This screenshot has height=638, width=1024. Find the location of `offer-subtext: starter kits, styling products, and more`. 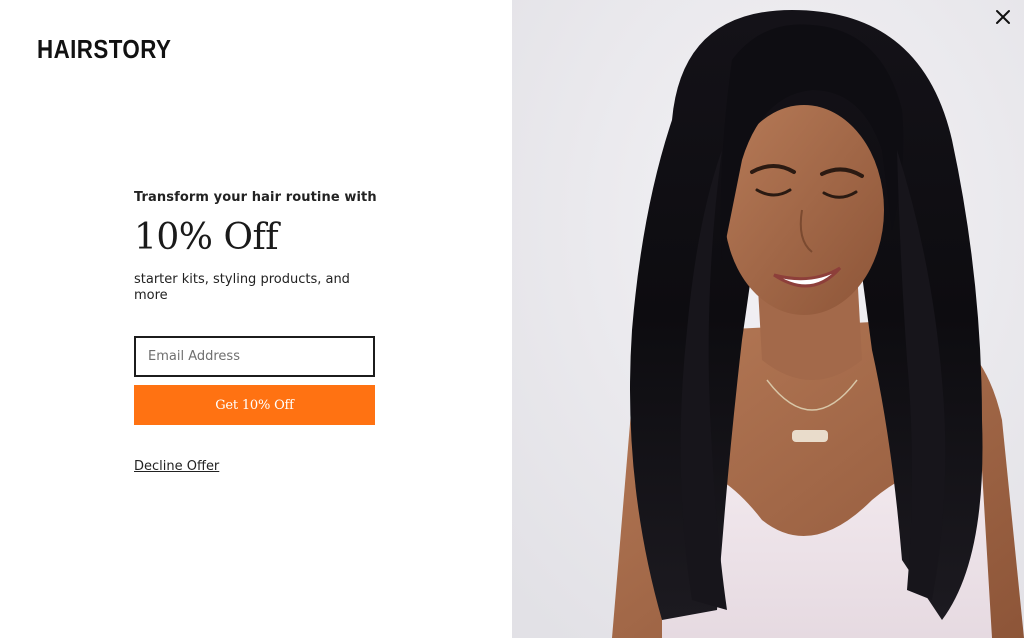

offer-subtext: starter kits, styling products, and more is located at coordinates (242, 287).